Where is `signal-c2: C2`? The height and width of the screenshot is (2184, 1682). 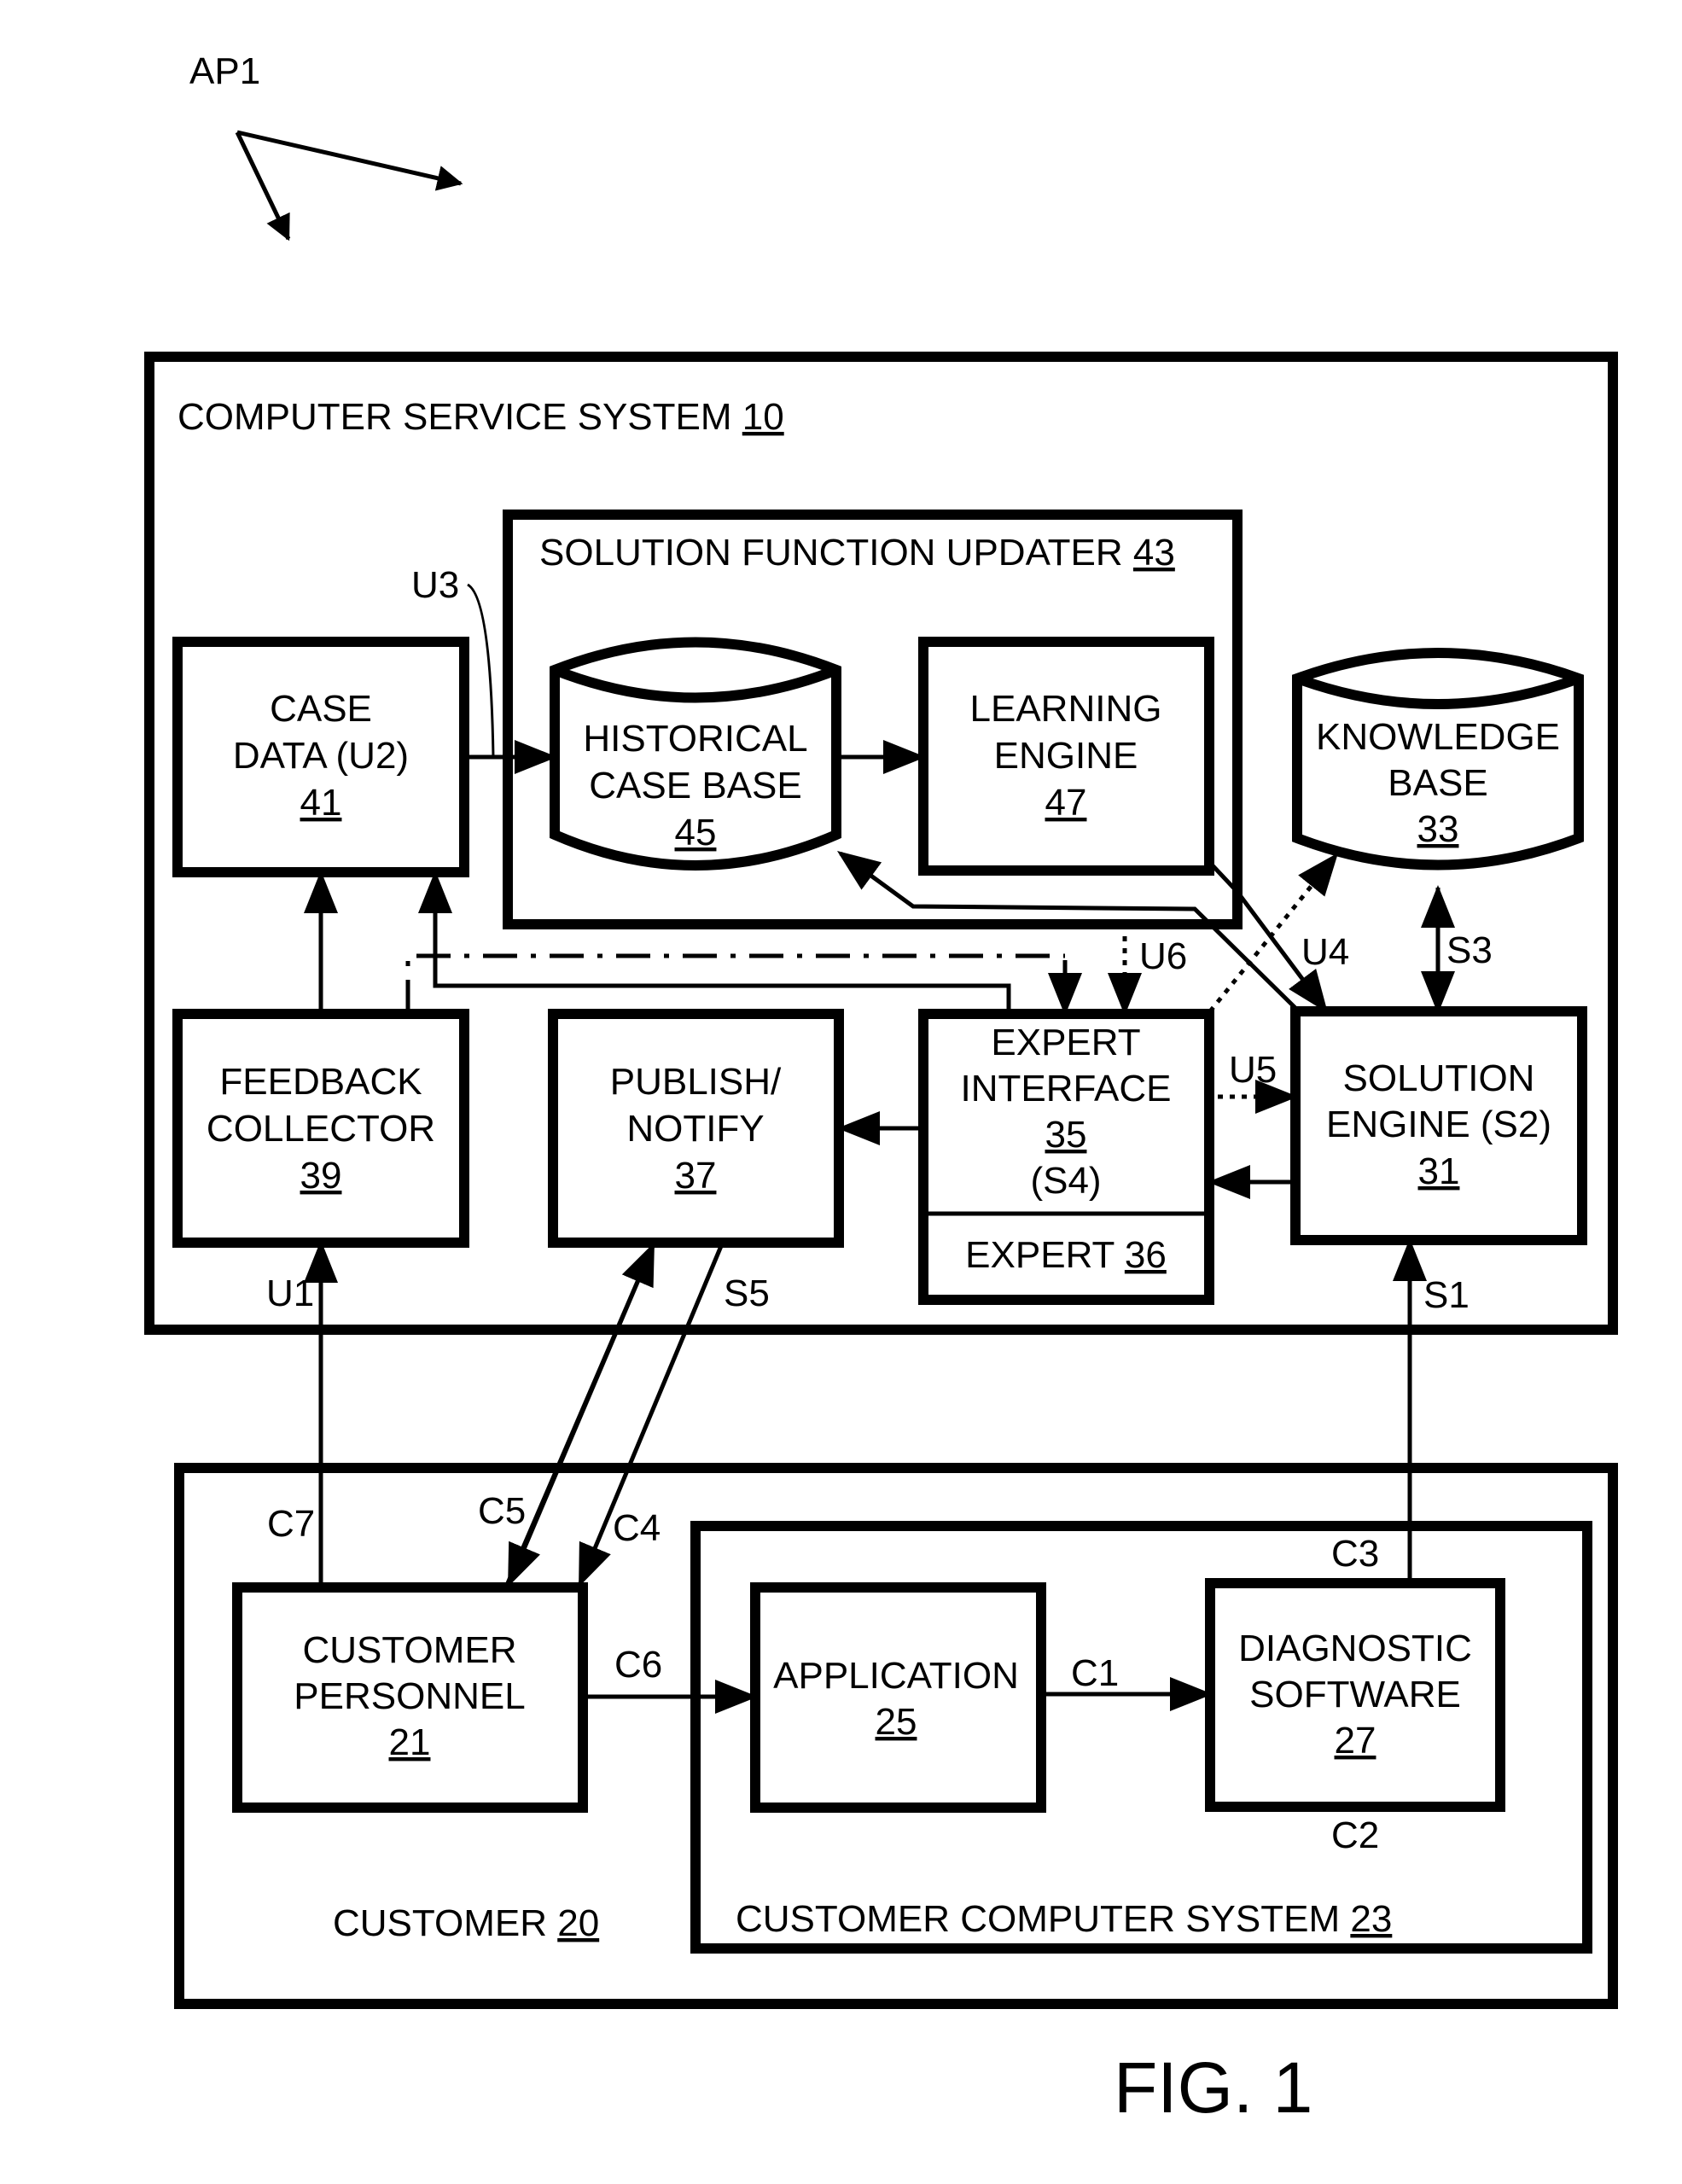 signal-c2: C2 is located at coordinates (1355, 1835).